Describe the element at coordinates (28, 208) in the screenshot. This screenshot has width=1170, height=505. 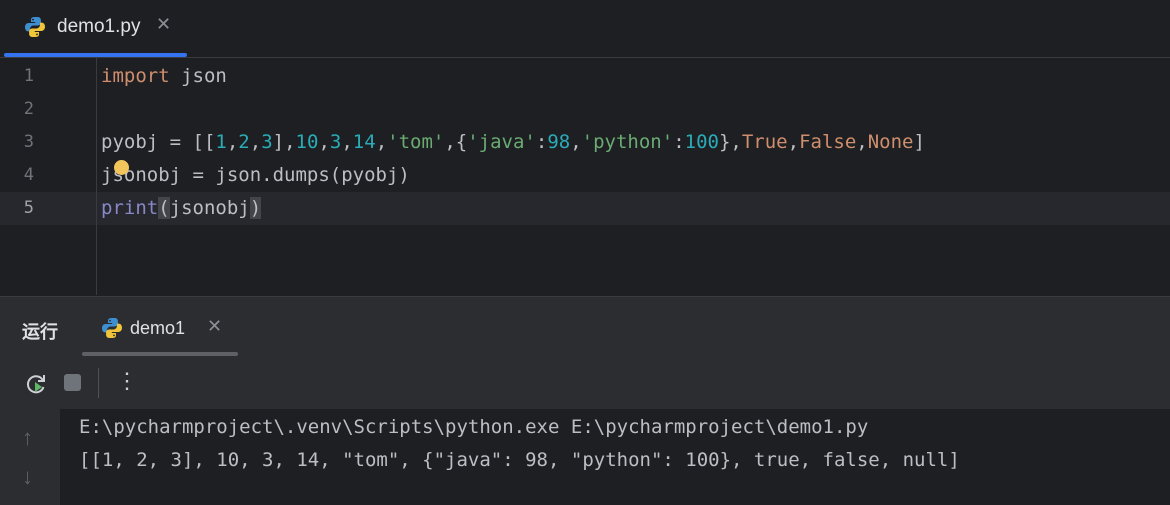
I see `line-number: 5` at that location.